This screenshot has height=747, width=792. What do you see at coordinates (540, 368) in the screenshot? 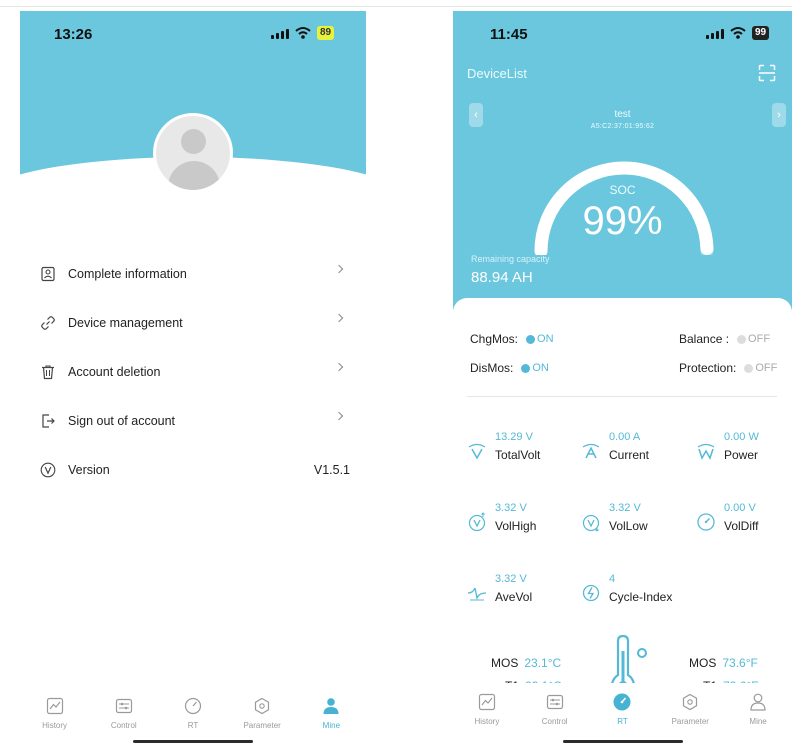
I see `dismos-state: ON` at bounding box center [540, 368].